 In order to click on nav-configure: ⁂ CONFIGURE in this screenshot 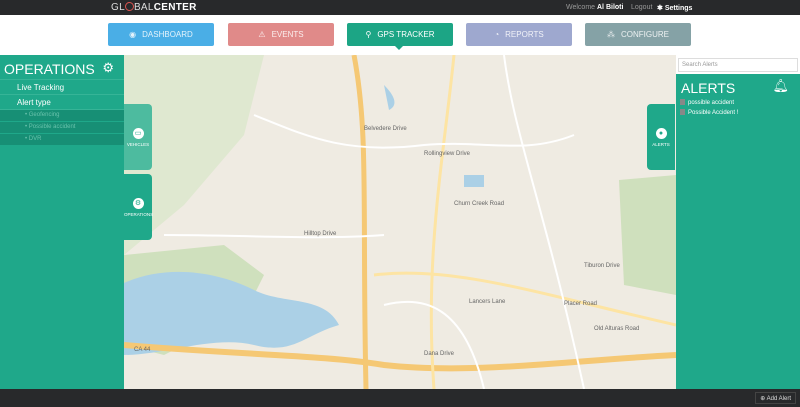, I will do `click(638, 34)`.